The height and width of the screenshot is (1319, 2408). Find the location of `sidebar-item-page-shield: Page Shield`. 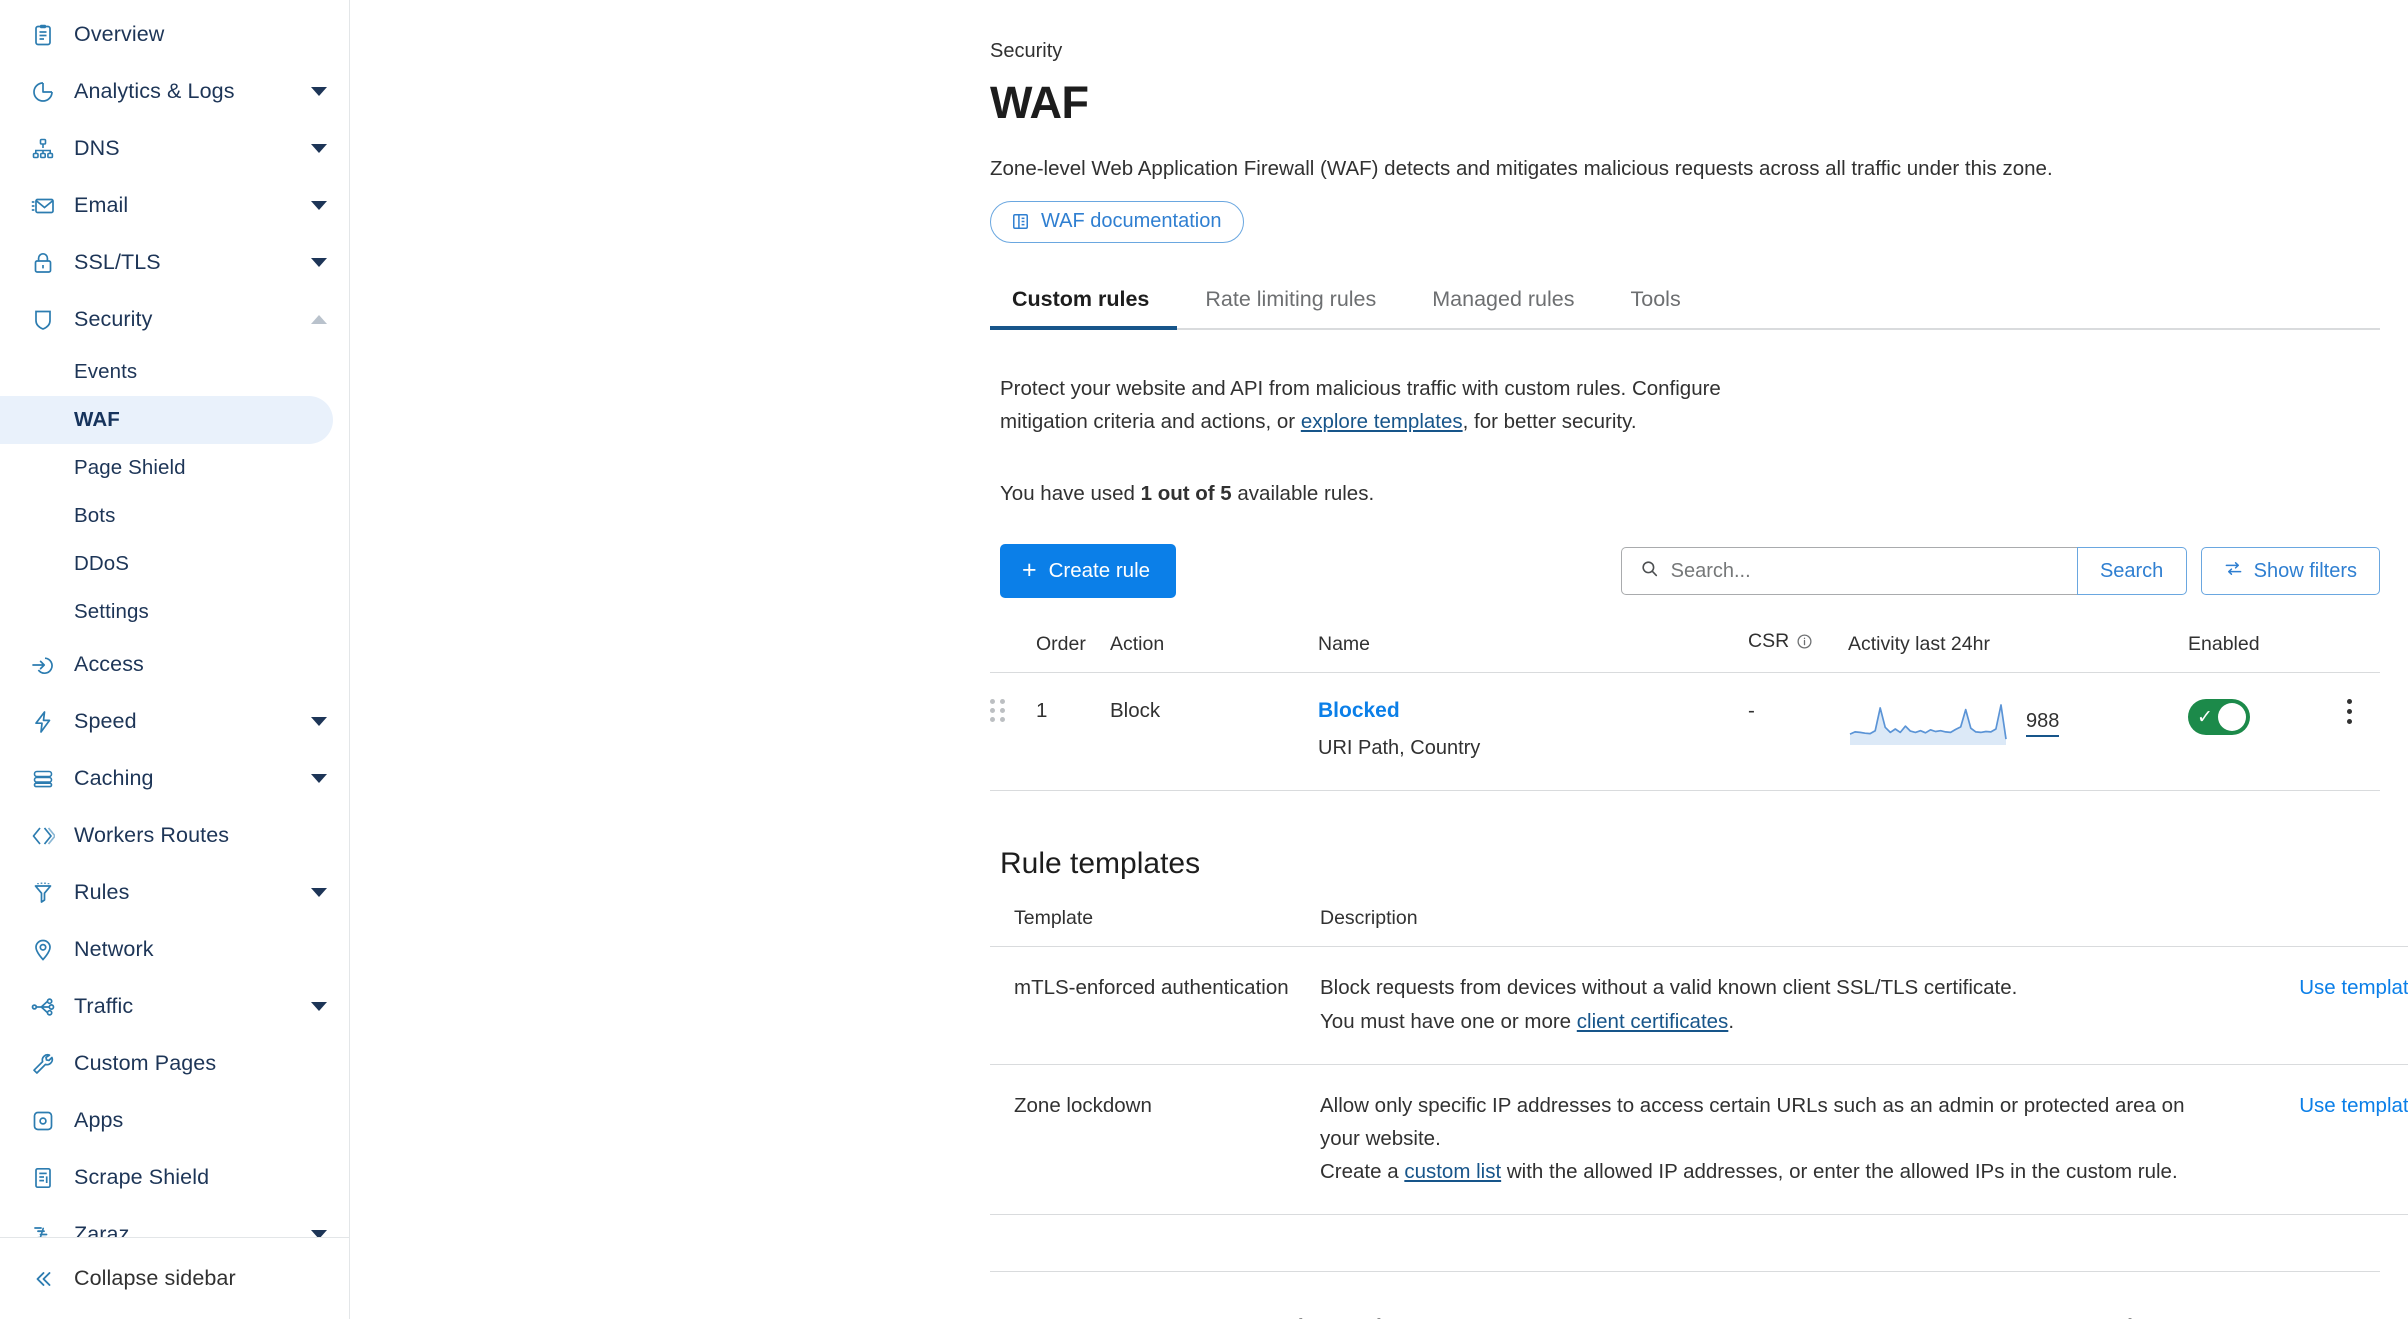

sidebar-item-page-shield: Page Shield is located at coordinates (166, 468).